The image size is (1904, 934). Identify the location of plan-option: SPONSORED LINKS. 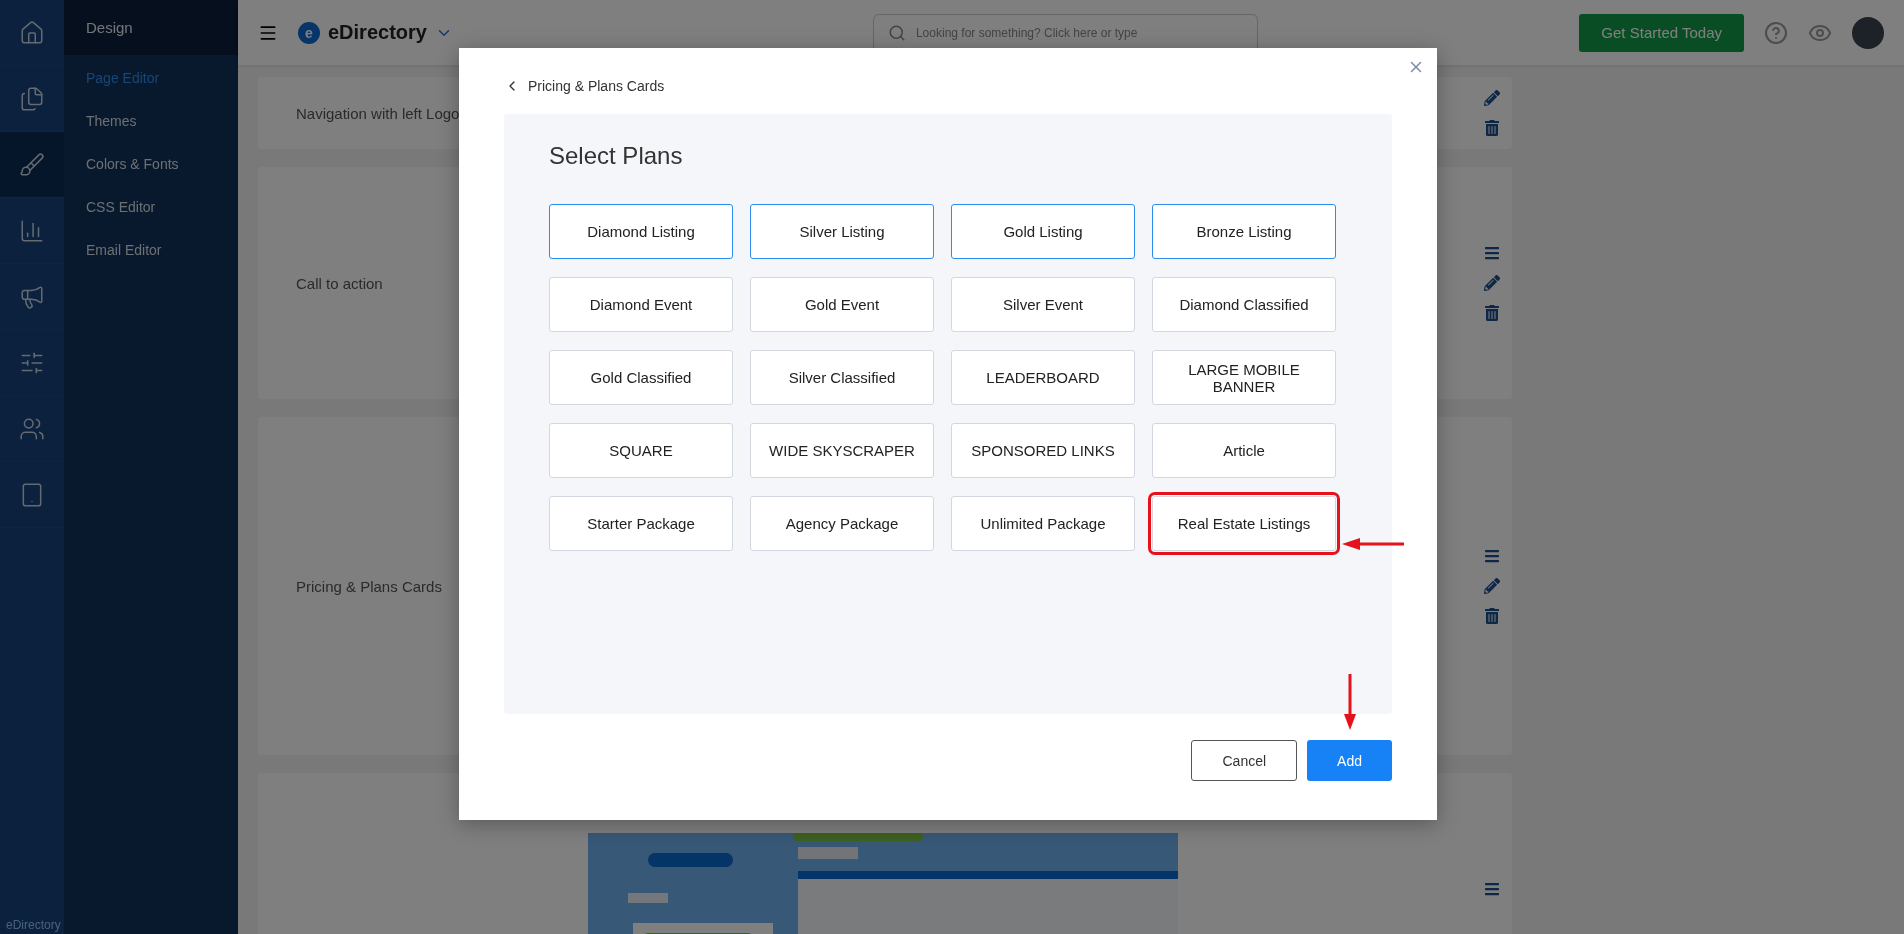
(1043, 450).